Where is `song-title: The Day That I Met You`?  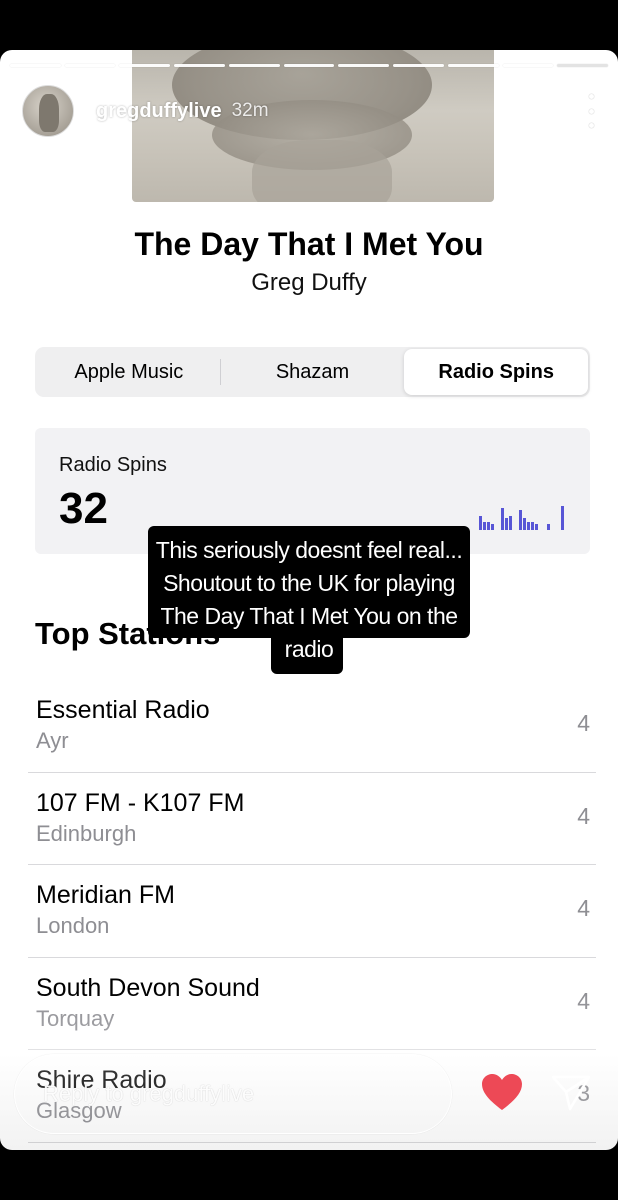
song-title: The Day That I Met You is located at coordinates (309, 244).